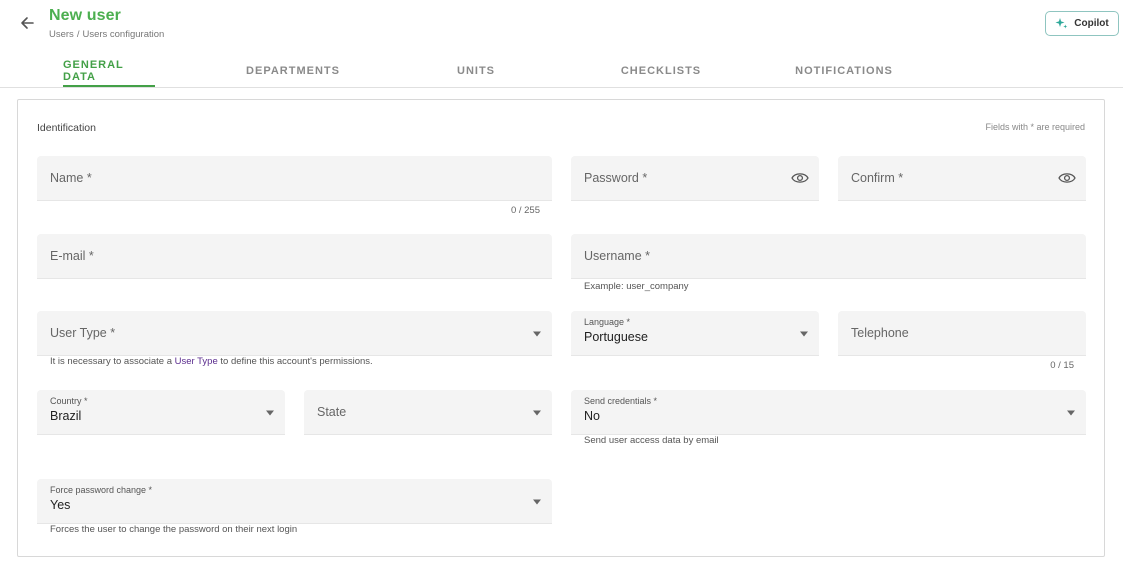 The height and width of the screenshot is (566, 1123). What do you see at coordinates (962, 178) in the screenshot?
I see `confirm-password-field: Confirm *` at bounding box center [962, 178].